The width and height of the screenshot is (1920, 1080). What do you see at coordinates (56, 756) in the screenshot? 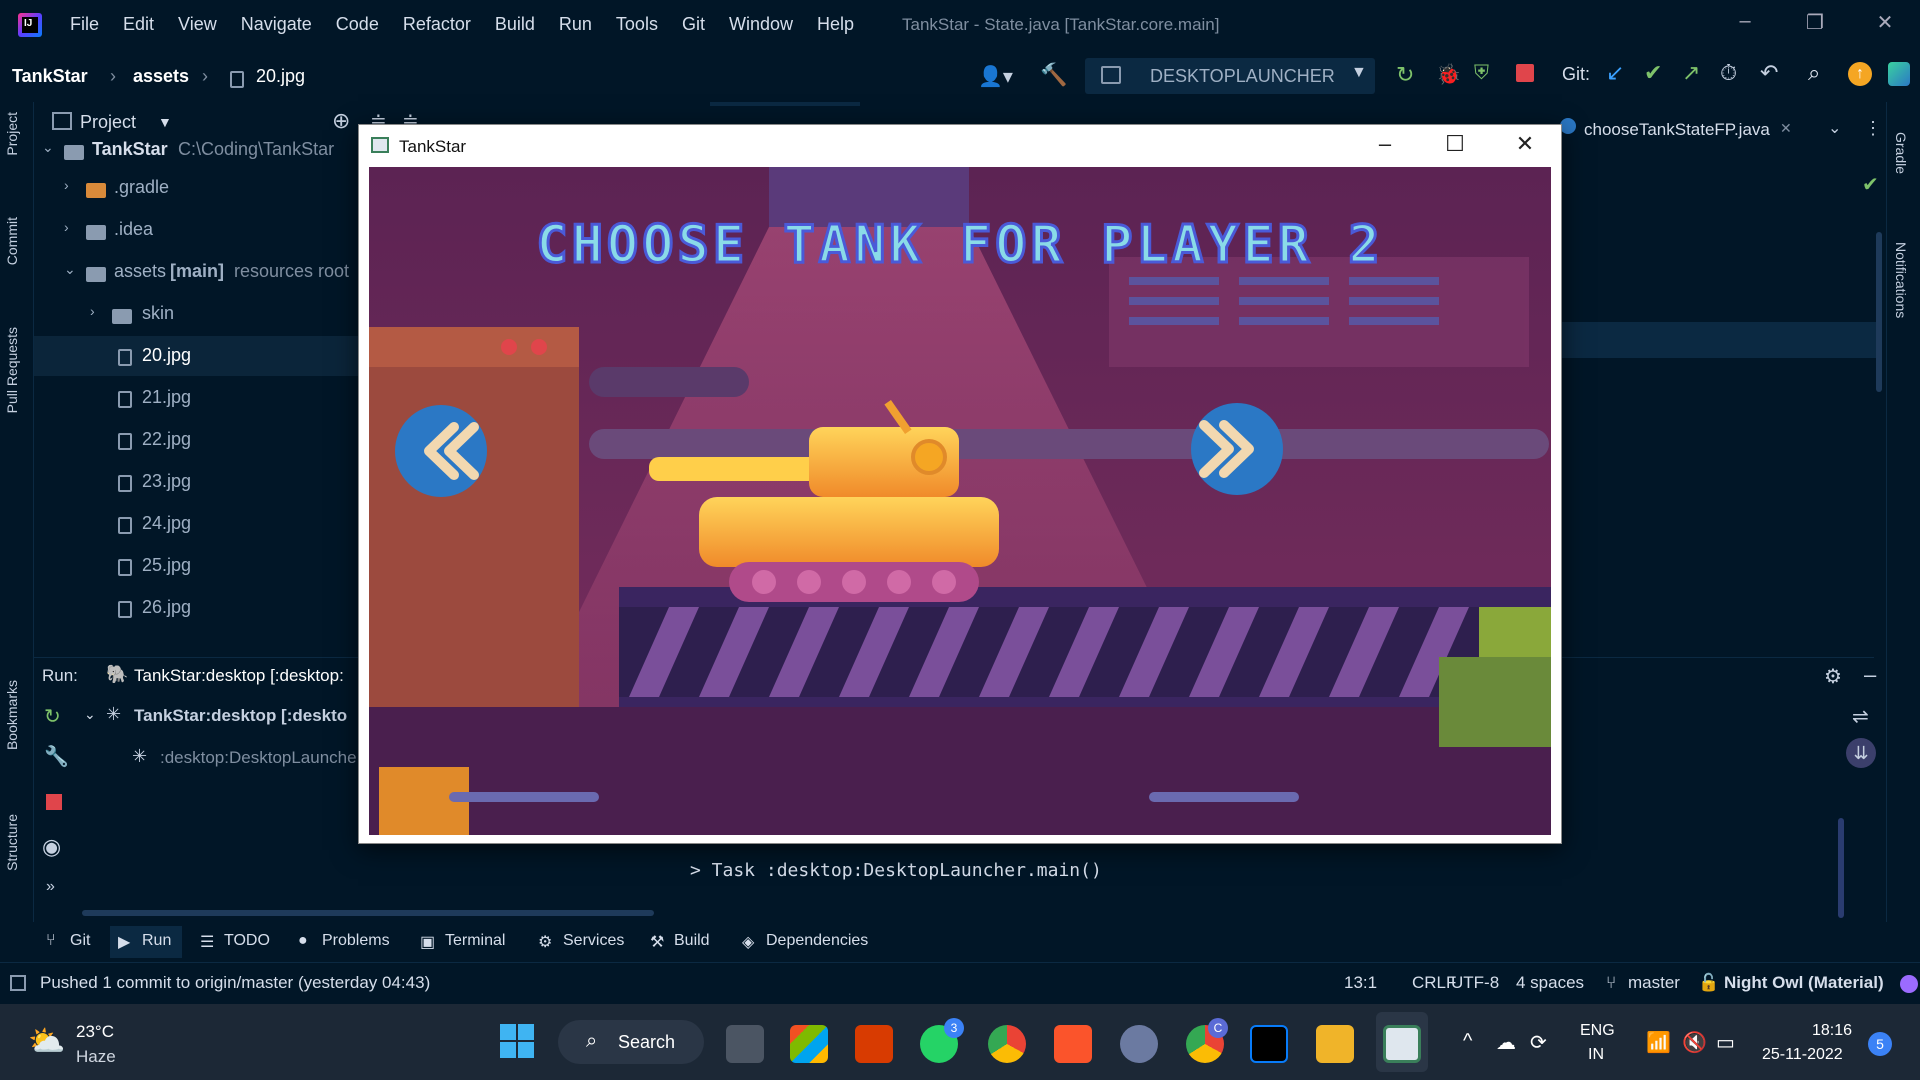
I see `wrench-icon: 🔧` at bounding box center [56, 756].